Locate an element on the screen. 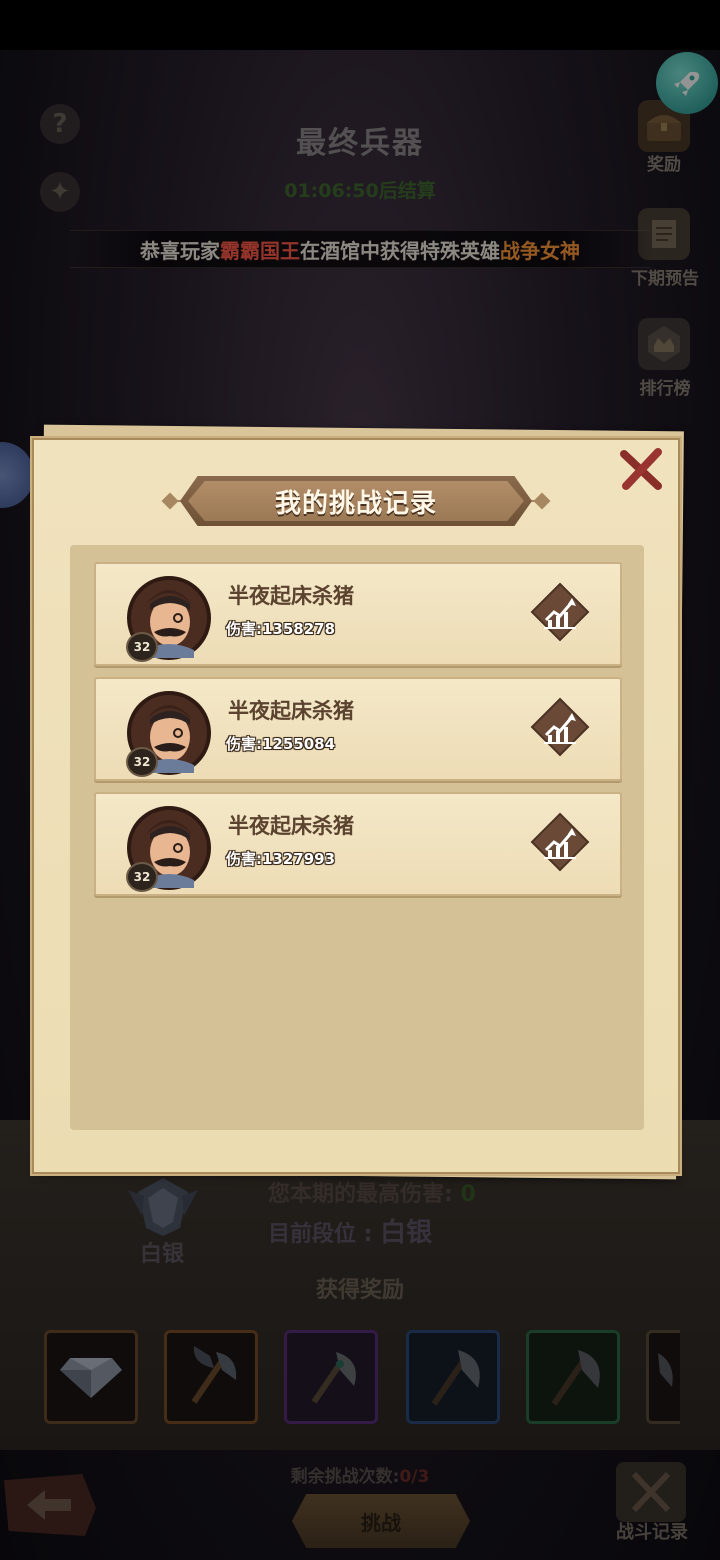 This screenshot has height=1560, width=720. close-icon is located at coordinates (641, 469).